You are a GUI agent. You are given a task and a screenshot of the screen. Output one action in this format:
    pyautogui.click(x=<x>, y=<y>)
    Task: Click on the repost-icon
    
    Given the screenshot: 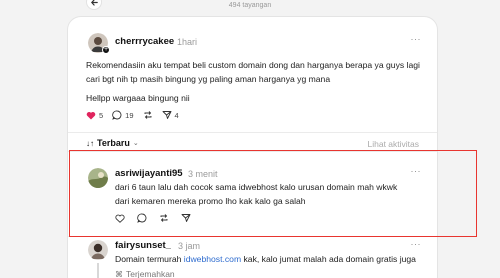 What is the action you would take?
    pyautogui.click(x=147, y=115)
    